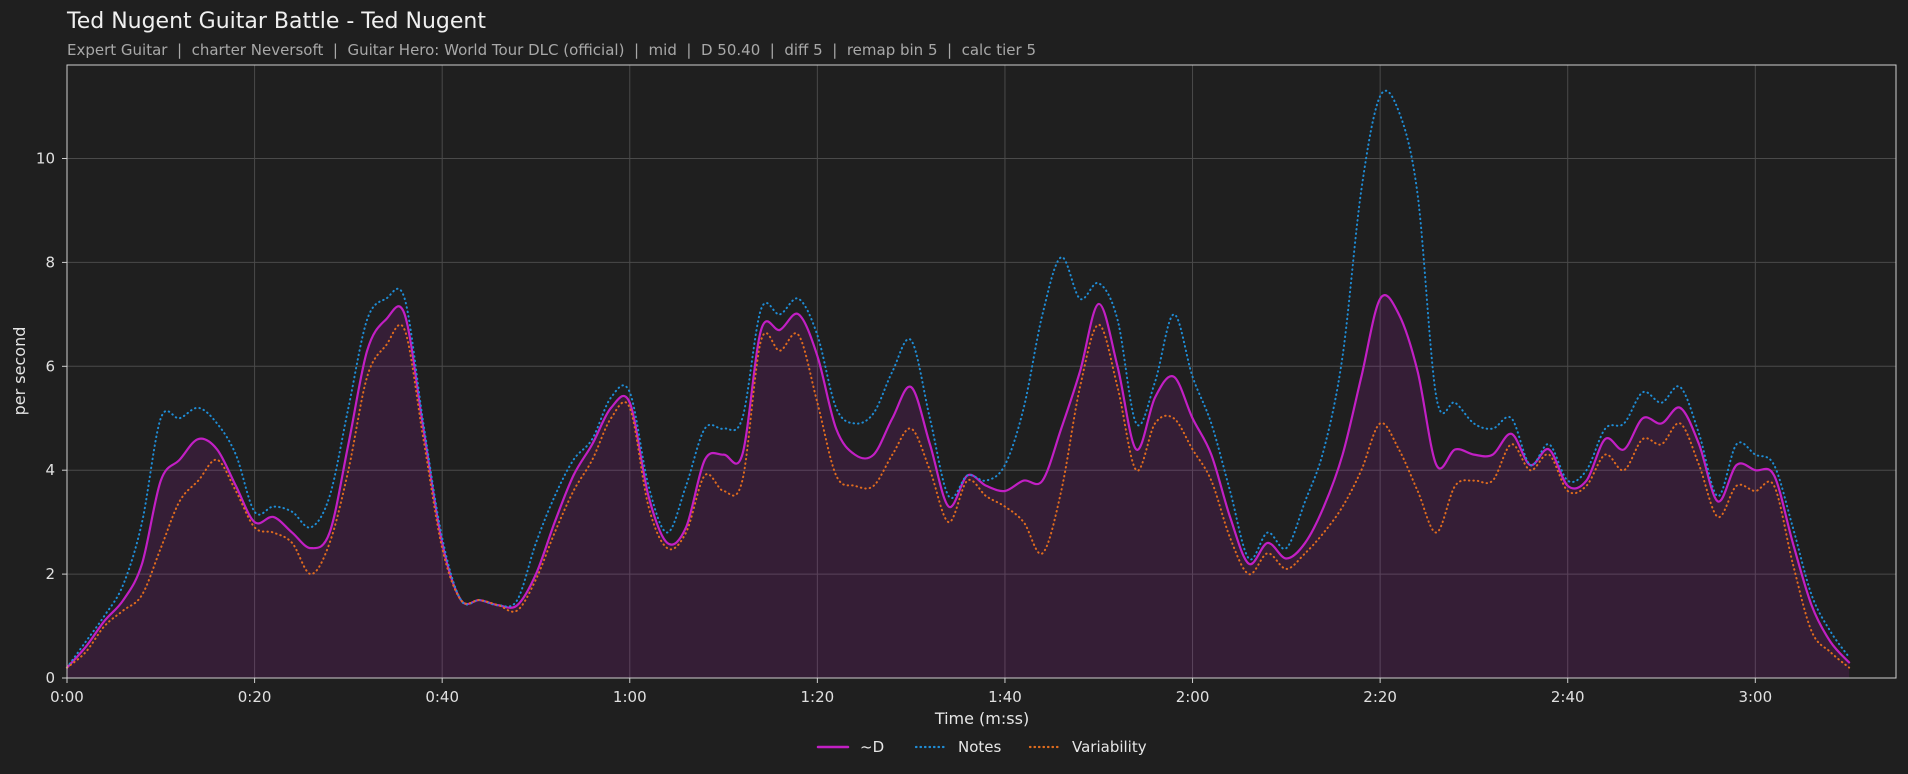 The height and width of the screenshot is (774, 1908). I want to click on x-tick-label: 1:40, so click(1005, 697).